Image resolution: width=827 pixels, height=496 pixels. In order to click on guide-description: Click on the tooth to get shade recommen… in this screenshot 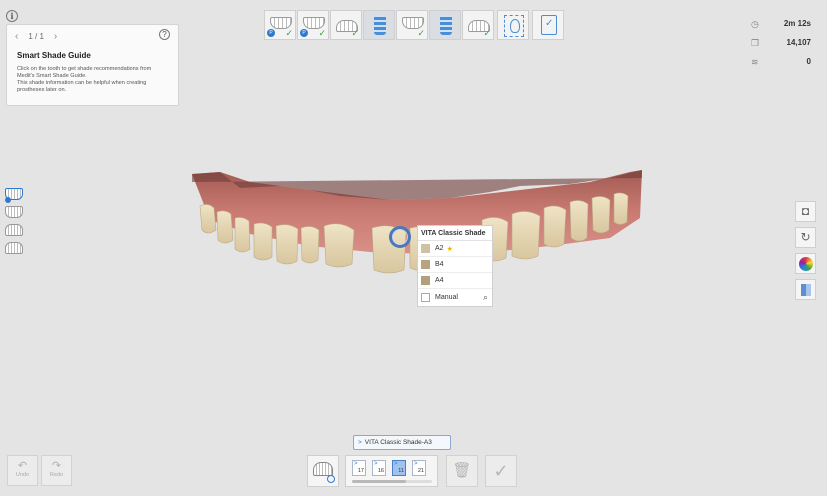, I will do `click(97, 80)`.